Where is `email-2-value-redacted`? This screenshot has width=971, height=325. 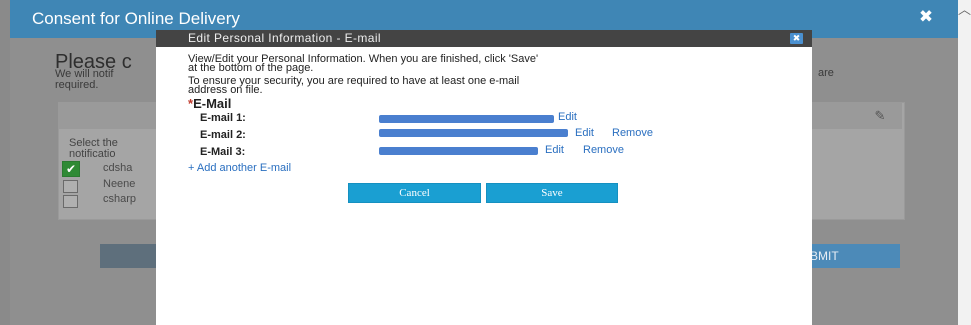 email-2-value-redacted is located at coordinates (473, 133).